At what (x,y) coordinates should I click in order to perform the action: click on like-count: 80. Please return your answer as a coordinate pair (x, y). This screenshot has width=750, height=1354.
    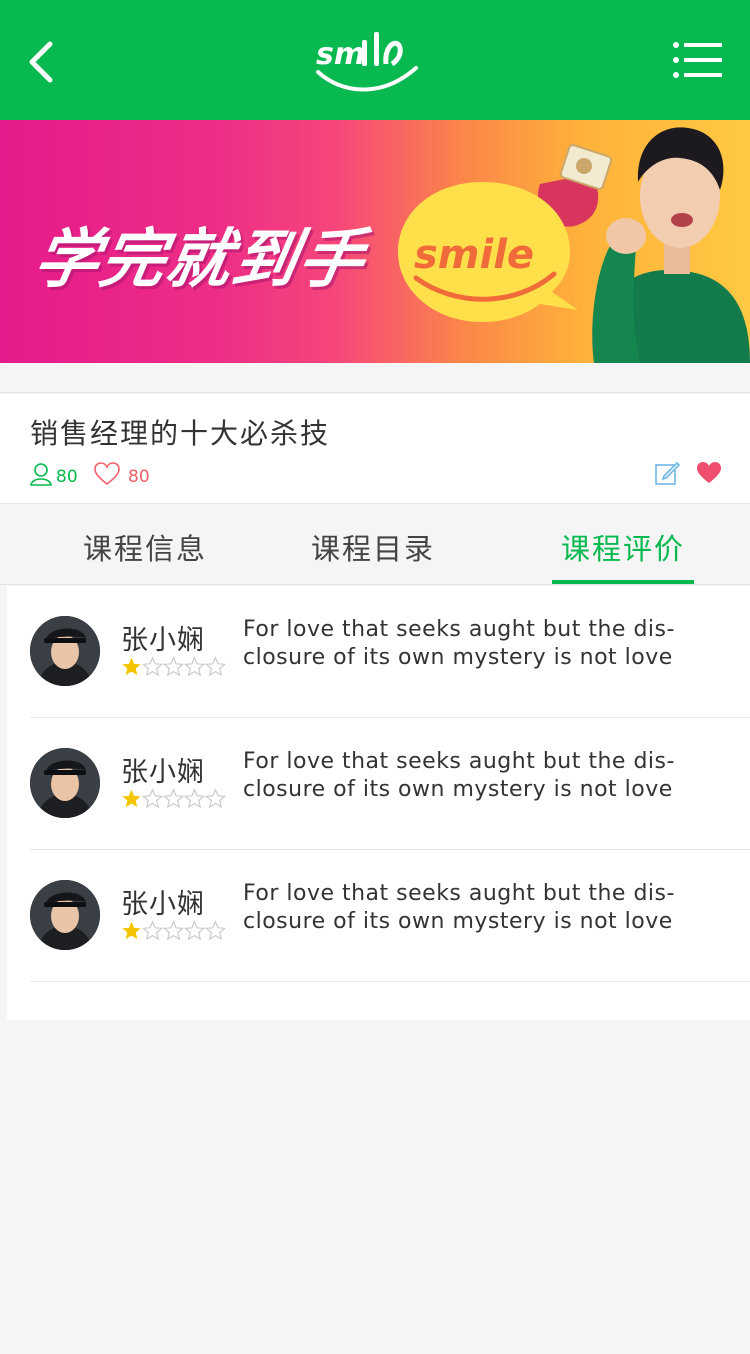
    Looking at the image, I should click on (122, 474).